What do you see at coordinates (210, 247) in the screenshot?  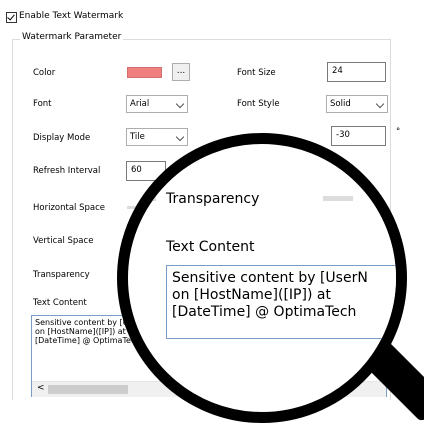 I see `zoomed-text-content-label: Text Content` at bounding box center [210, 247].